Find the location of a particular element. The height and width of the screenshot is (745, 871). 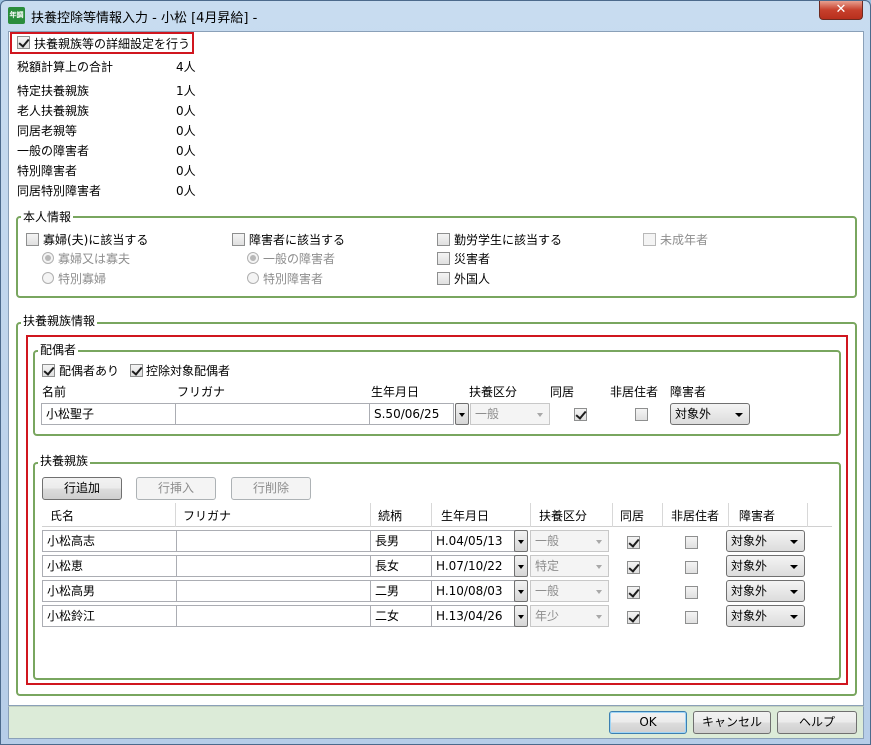

foreigner-label: 外国人 is located at coordinates (472, 278).